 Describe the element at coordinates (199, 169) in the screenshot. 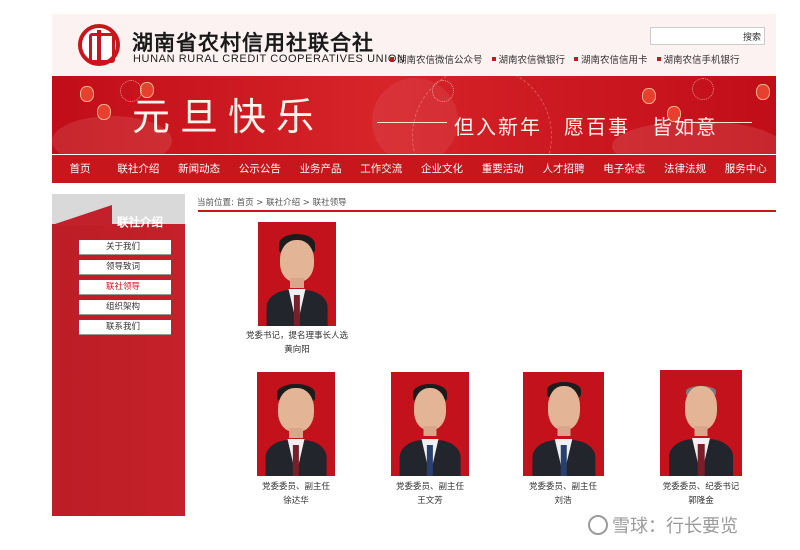

I see `nav-item-news: 新闻动态` at that location.